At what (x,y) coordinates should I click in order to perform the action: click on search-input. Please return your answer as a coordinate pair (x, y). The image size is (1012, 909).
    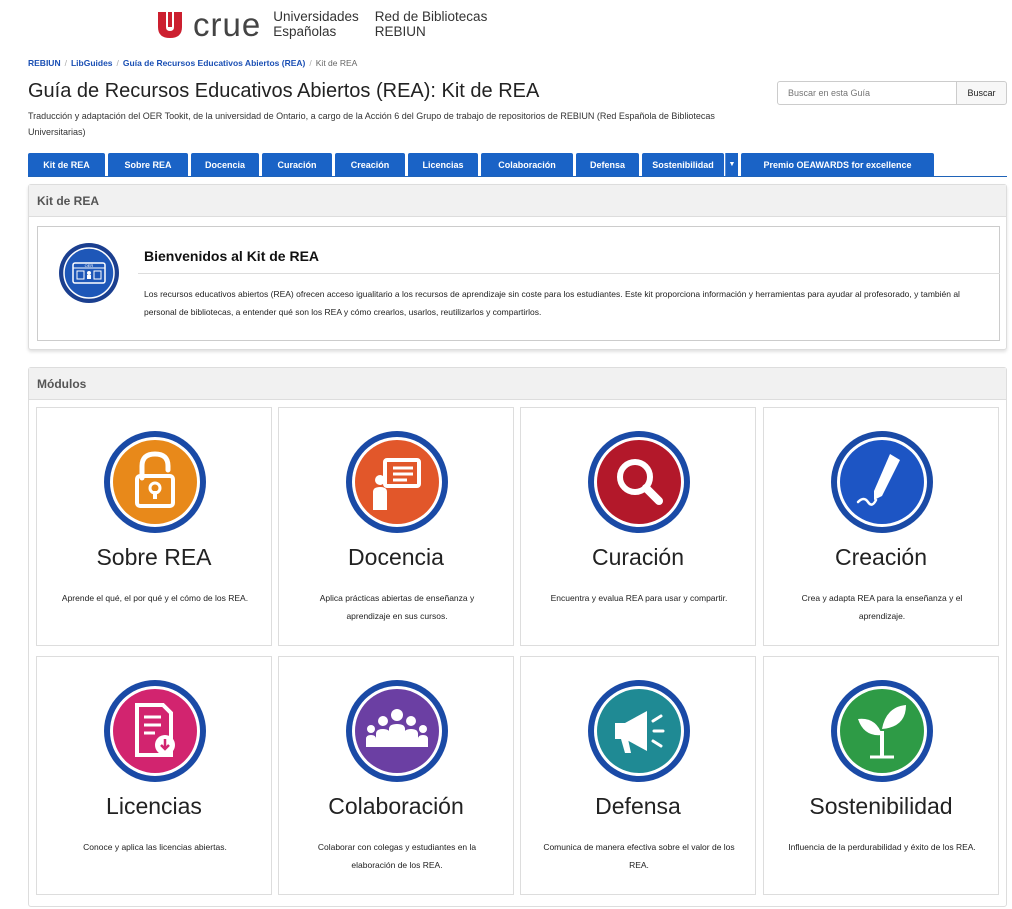
    Looking at the image, I should click on (867, 93).